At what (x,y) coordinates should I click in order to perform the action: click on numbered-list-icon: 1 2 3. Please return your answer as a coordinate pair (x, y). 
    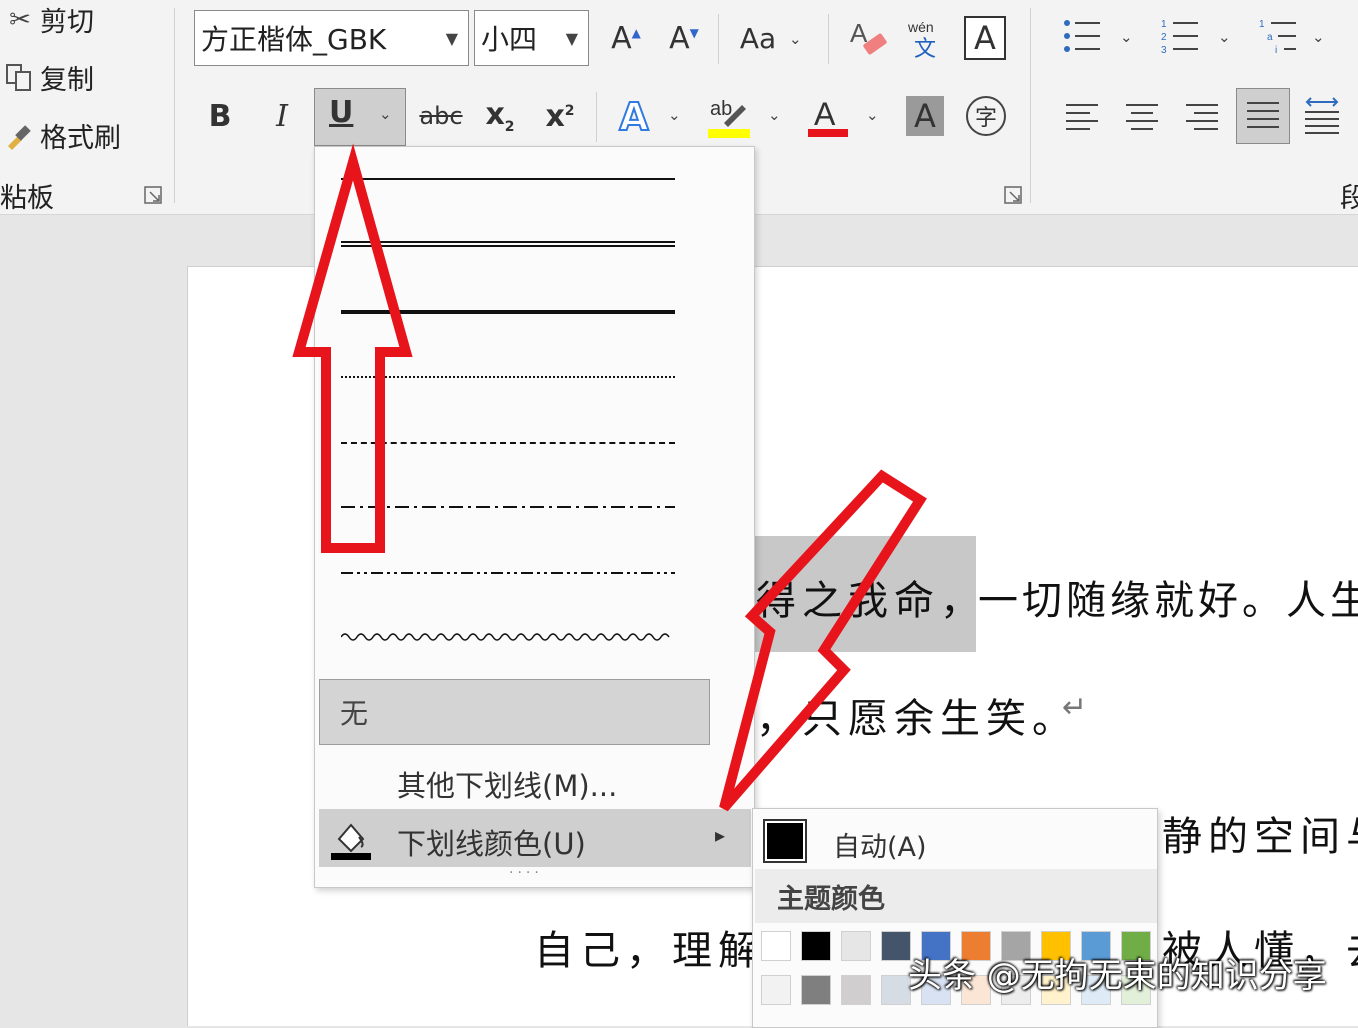
    Looking at the image, I should click on (1179, 37).